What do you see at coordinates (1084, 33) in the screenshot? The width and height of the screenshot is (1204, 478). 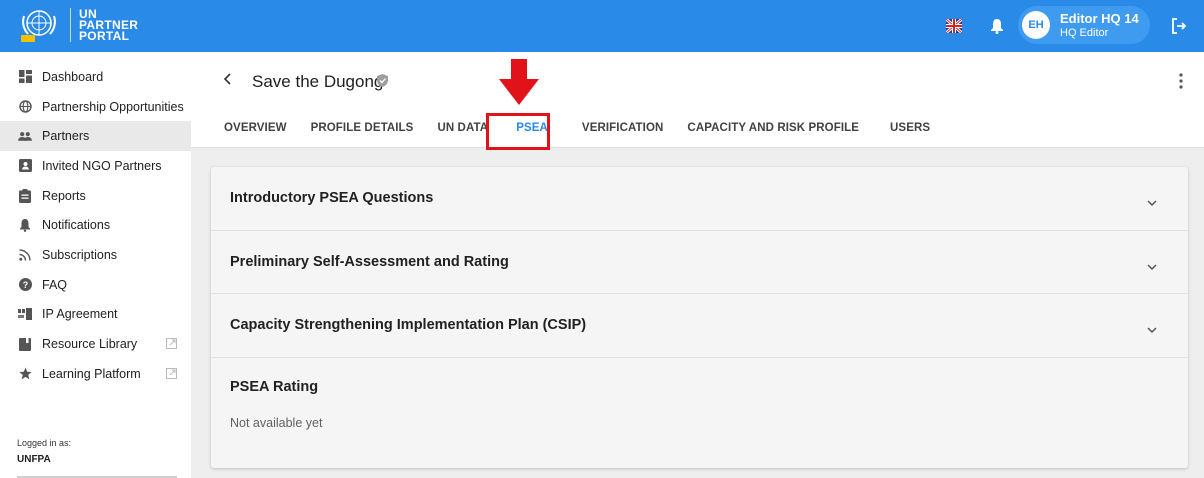 I see `user-role: HQ Editor` at bounding box center [1084, 33].